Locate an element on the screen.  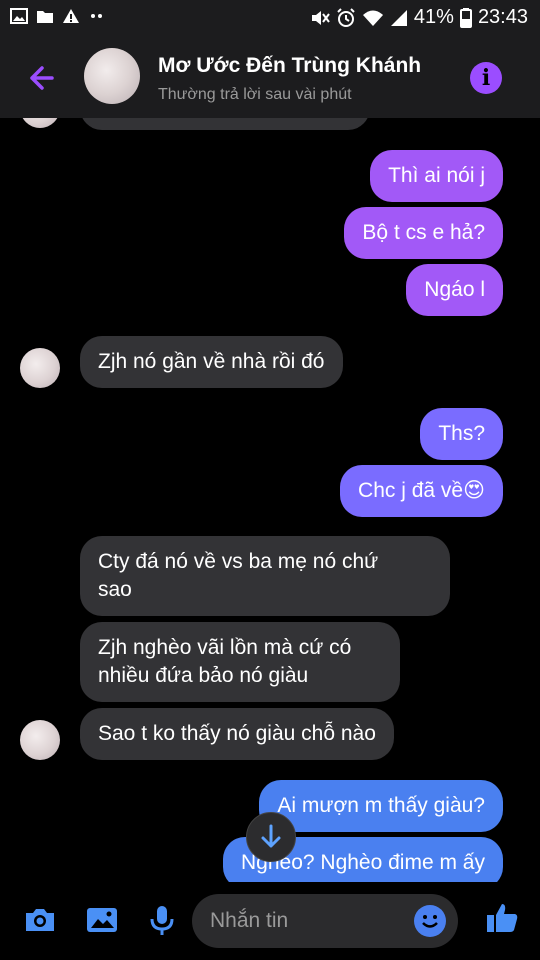
message-bubble: Sao t ko thấy nó giàu chỗ nào is located at coordinates (237, 734).